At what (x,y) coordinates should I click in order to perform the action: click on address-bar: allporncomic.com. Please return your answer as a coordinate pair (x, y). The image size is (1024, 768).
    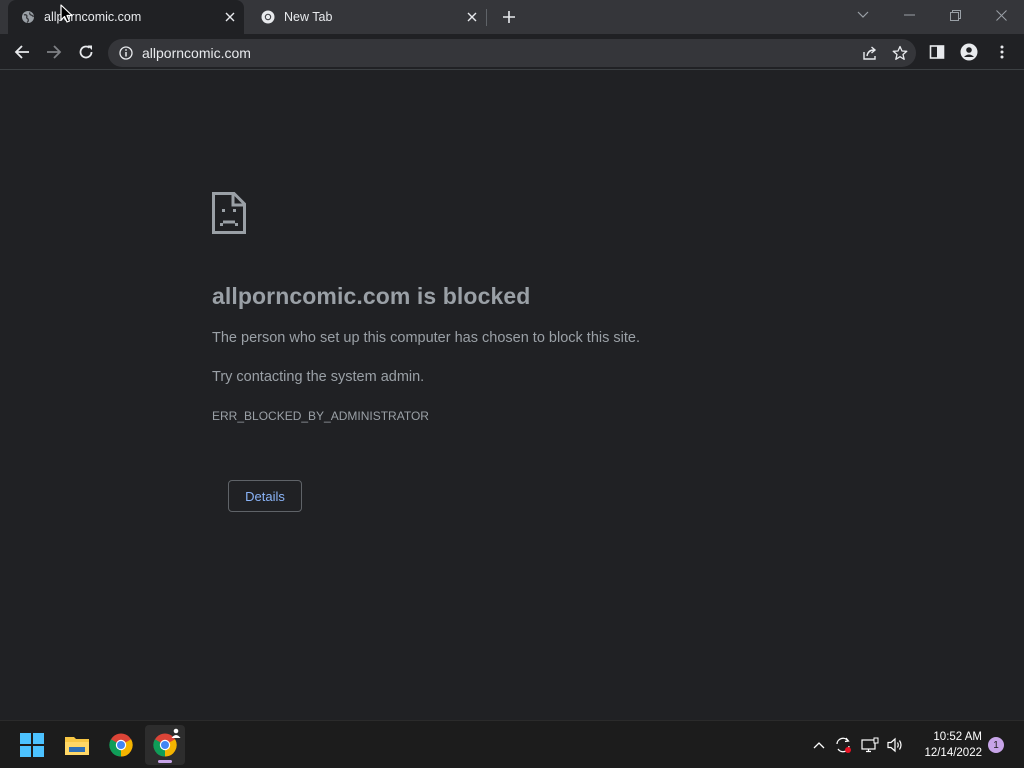
    Looking at the image, I should click on (512, 53).